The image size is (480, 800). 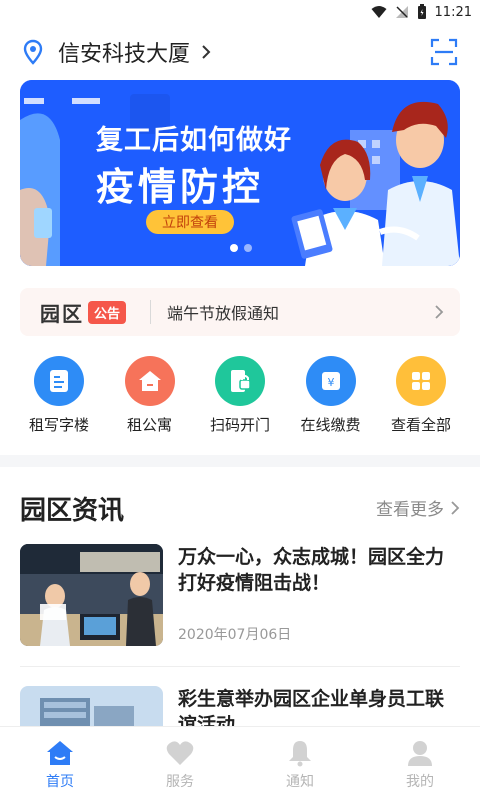 I want to click on top-bar: 信安科技大厦, so click(x=240, y=52).